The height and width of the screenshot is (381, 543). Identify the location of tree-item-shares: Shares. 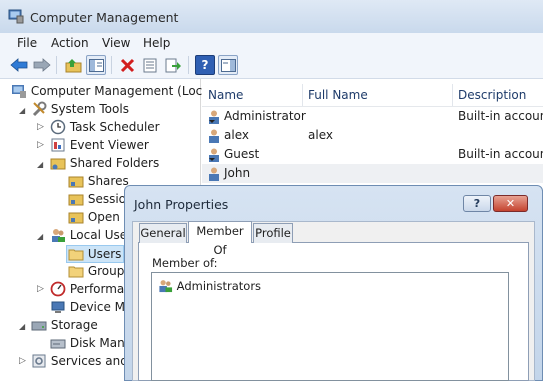
(98, 181).